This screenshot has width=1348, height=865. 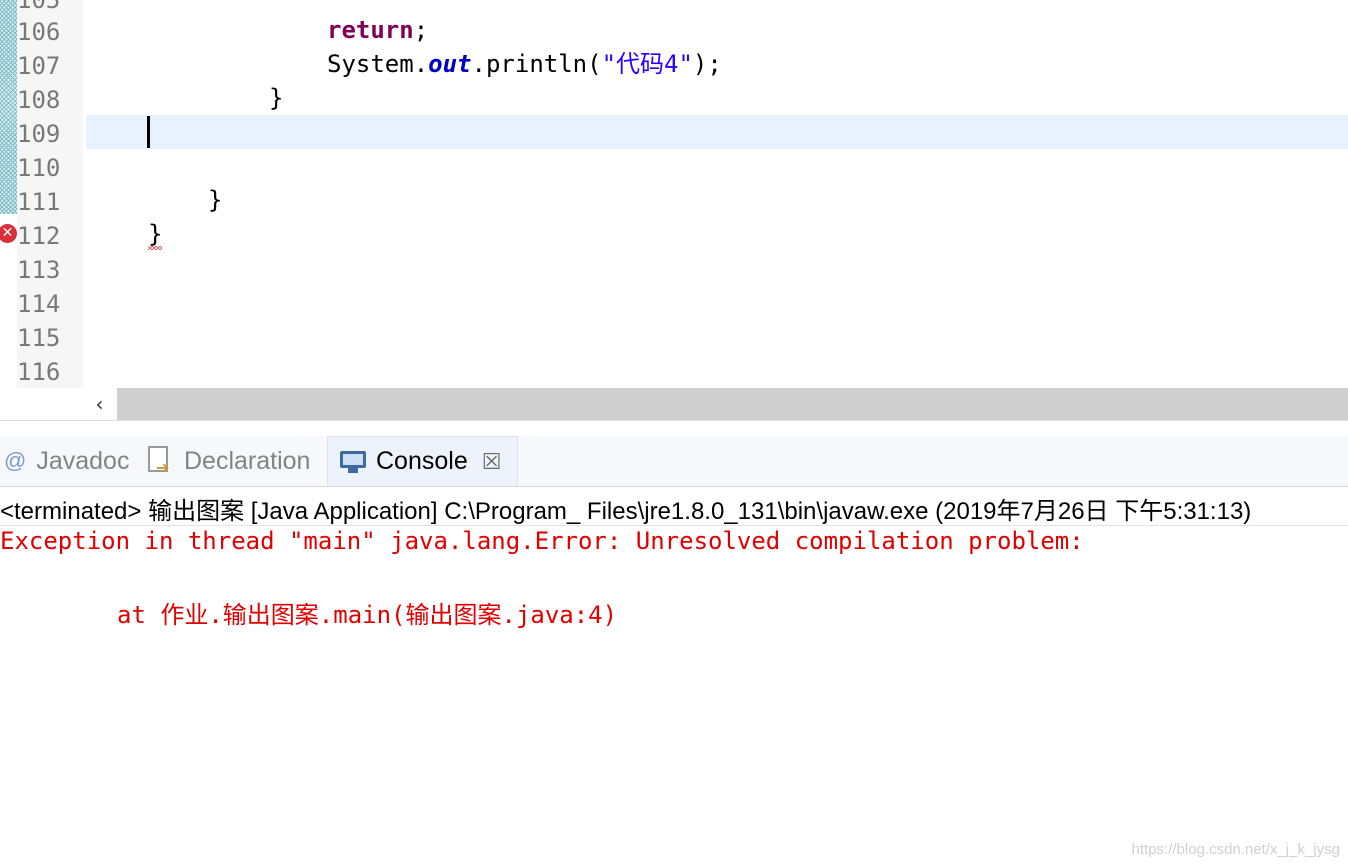 What do you see at coordinates (353, 461) in the screenshot?
I see `monitor-icon` at bounding box center [353, 461].